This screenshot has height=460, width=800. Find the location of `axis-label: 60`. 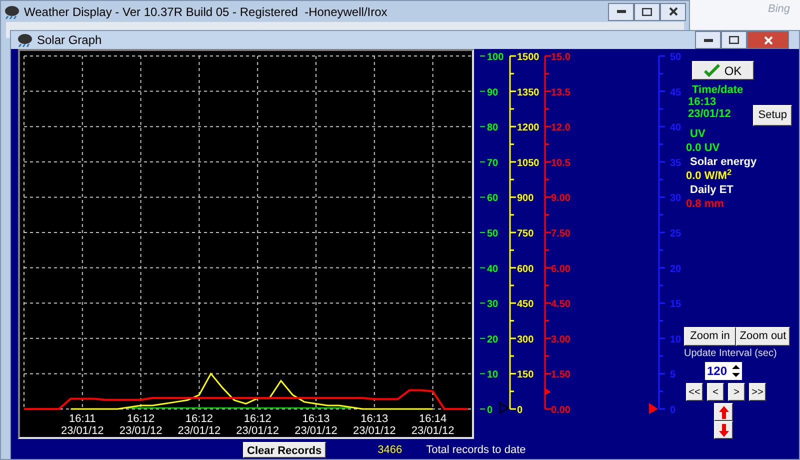

axis-label: 60 is located at coordinates (492, 198).